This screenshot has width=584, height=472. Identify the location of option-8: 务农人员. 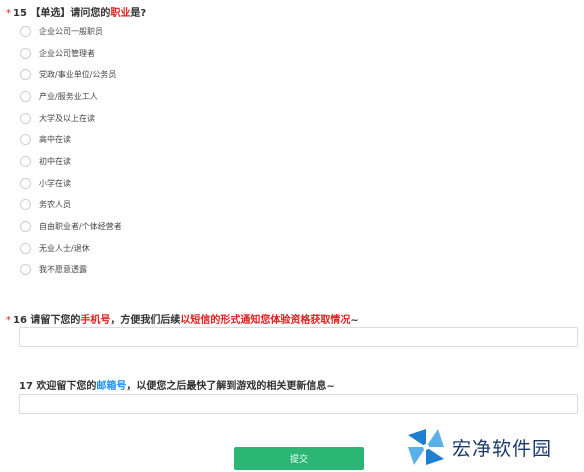
(45, 204).